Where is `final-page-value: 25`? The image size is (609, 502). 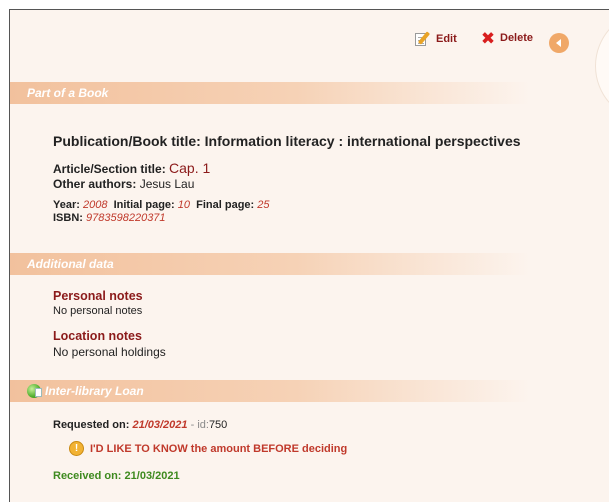 final-page-value: 25 is located at coordinates (263, 205).